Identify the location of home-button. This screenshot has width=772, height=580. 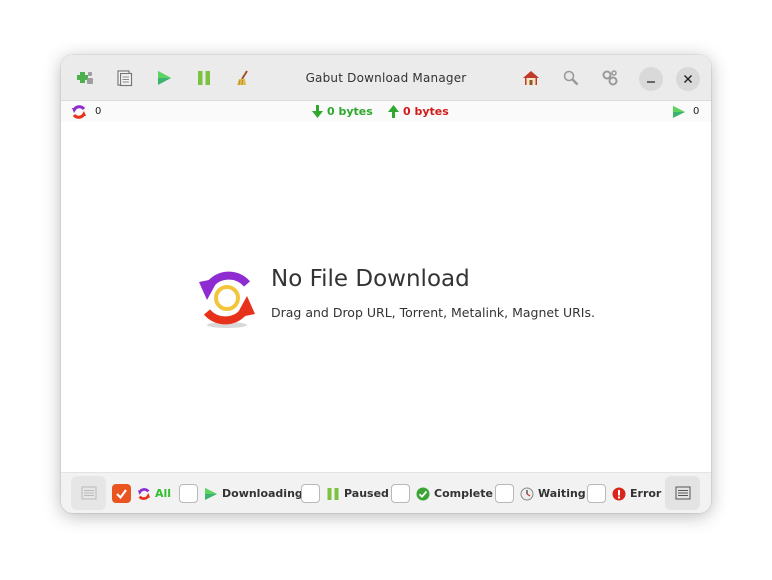
(531, 78).